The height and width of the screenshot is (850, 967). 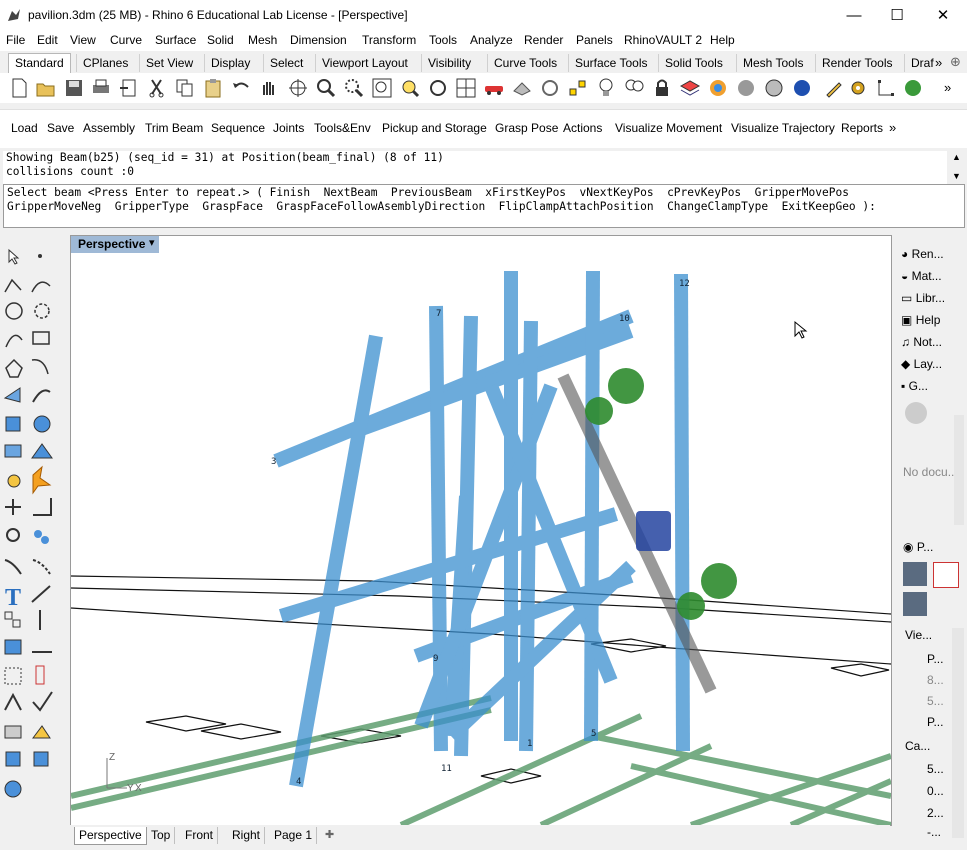 I want to click on link-icon, so click(x=915, y=604).